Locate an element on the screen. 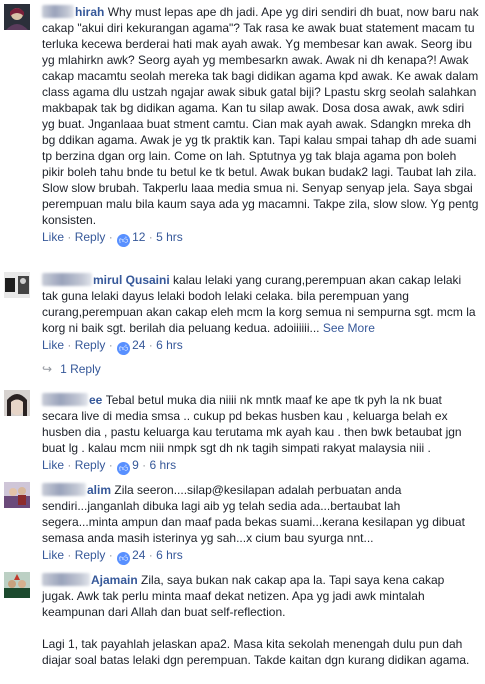 The width and height of the screenshot is (485, 684). commenter-name: ee is located at coordinates (74, 400).